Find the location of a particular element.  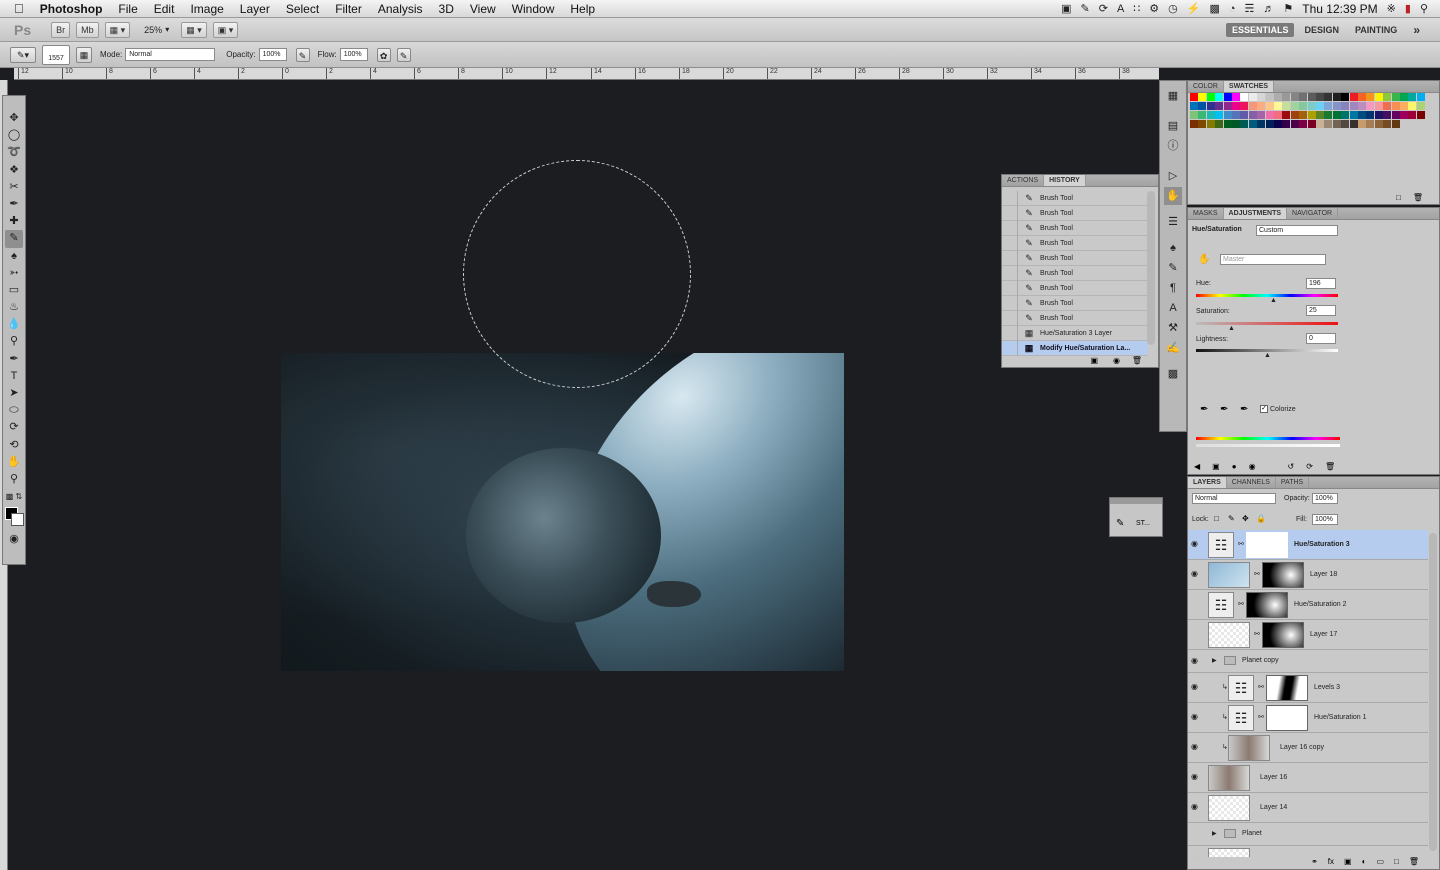

history-state: ✎ Brush Tool is located at coordinates (1075, 273).